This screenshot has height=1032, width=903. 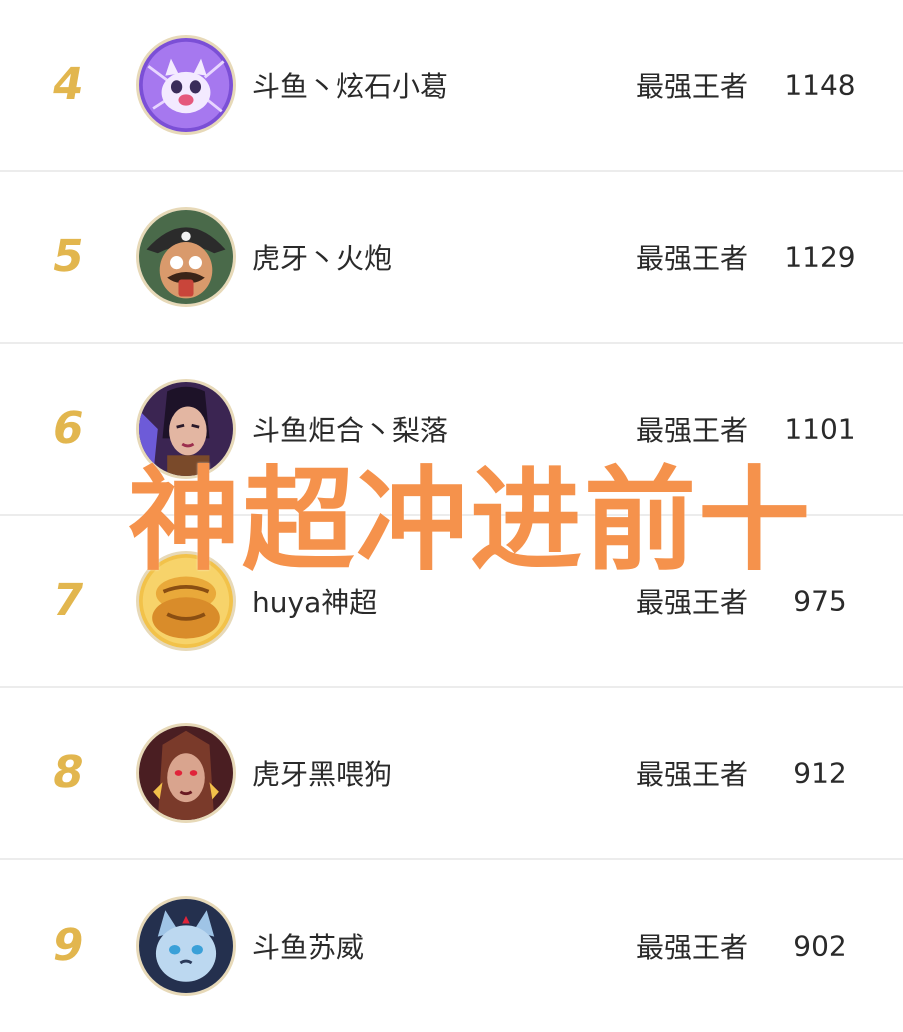 What do you see at coordinates (186, 85) in the screenshot?
I see `pink-cat-avatar-icon` at bounding box center [186, 85].